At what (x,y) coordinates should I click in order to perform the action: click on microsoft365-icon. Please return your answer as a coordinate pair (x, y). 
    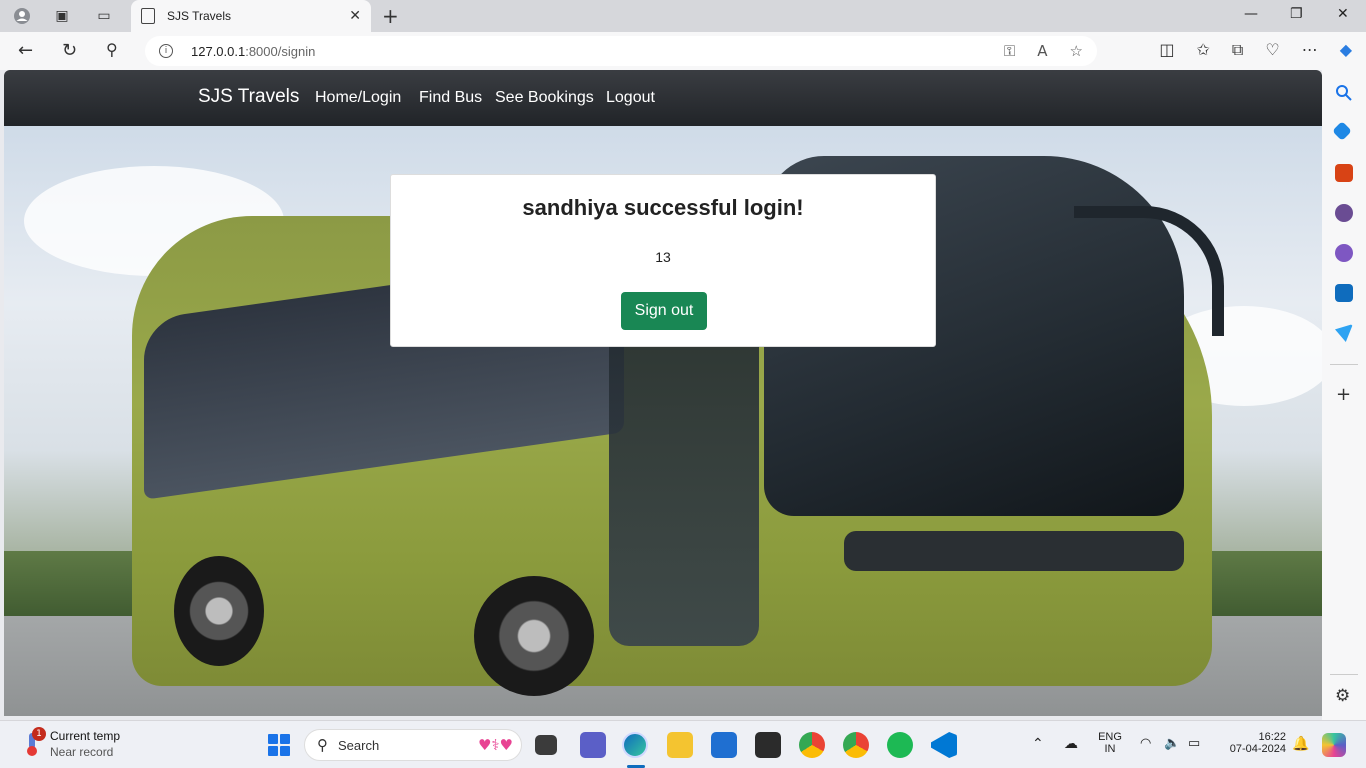
    Looking at the image, I should click on (1344, 253).